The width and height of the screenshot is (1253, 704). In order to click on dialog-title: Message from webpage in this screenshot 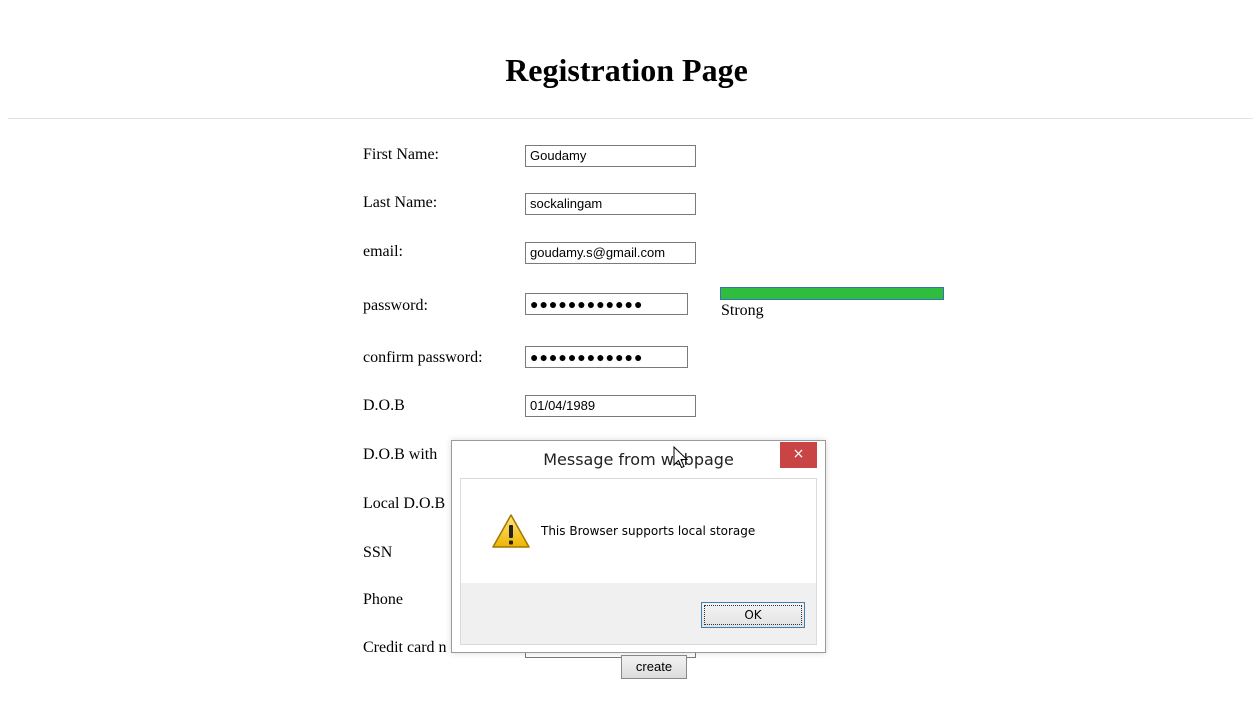, I will do `click(638, 459)`.